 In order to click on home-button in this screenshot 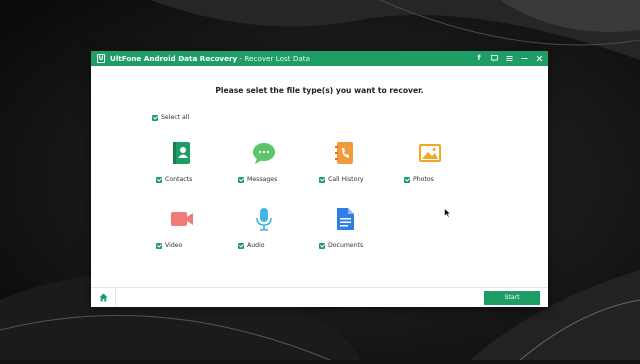, I will do `click(103, 297)`.